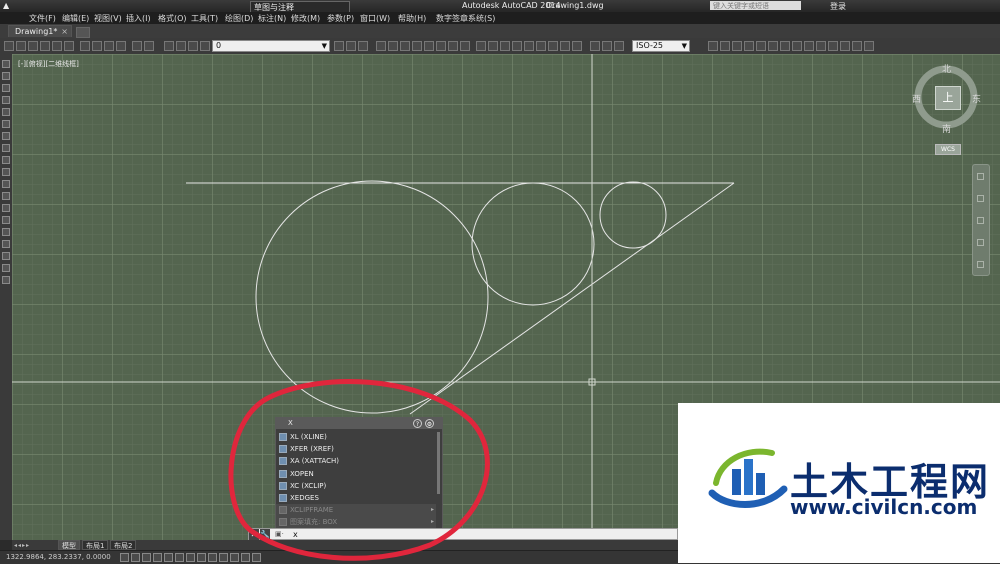 Image resolution: width=1000 pixels, height=564 pixels. Describe the element at coordinates (201, 557) in the screenshot. I see `otrack-icon` at that location.